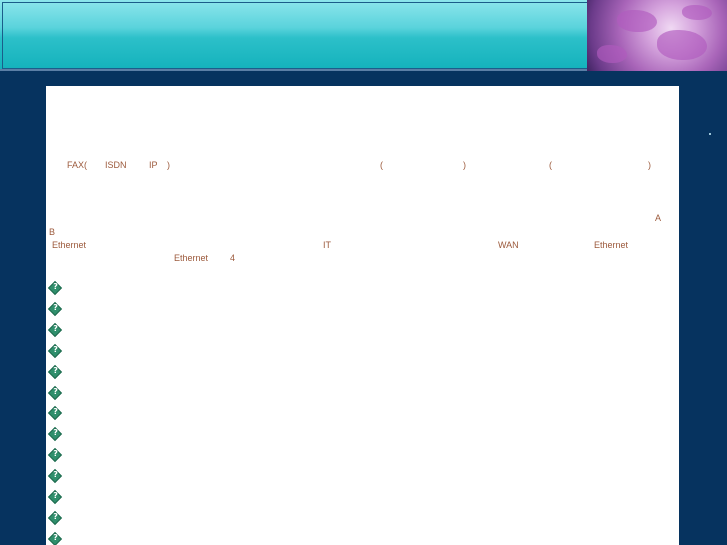  What do you see at coordinates (658, 218) in the screenshot?
I see `text-a: A` at bounding box center [658, 218].